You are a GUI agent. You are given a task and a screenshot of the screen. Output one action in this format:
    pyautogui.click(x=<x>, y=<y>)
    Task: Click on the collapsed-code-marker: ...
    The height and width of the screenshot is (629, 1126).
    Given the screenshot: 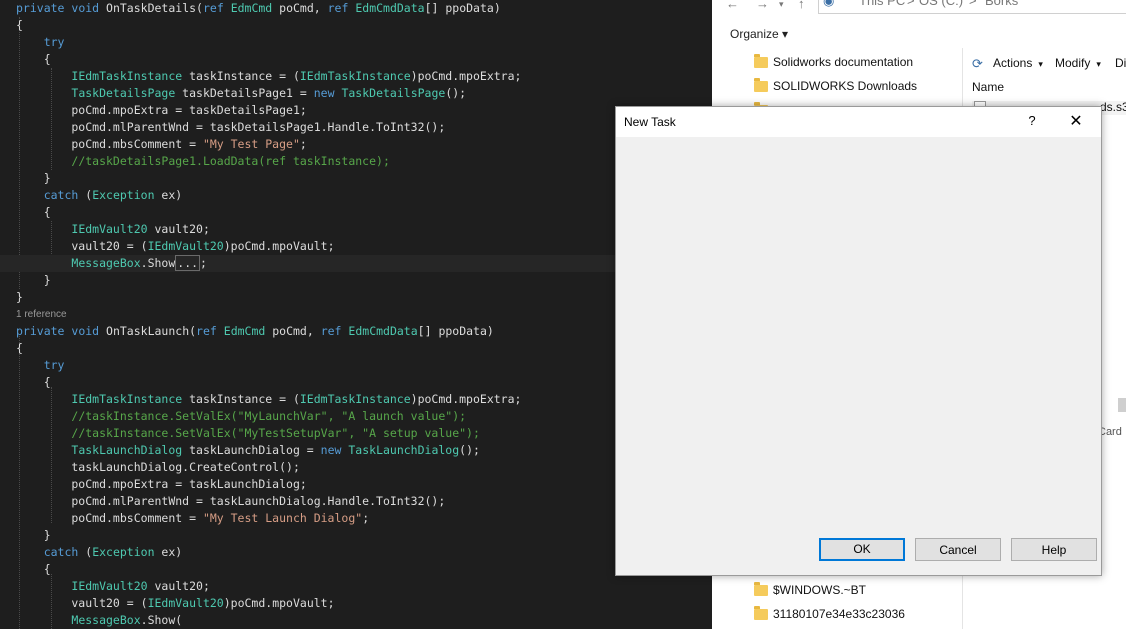 What is the action you would take?
    pyautogui.click(x=188, y=263)
    